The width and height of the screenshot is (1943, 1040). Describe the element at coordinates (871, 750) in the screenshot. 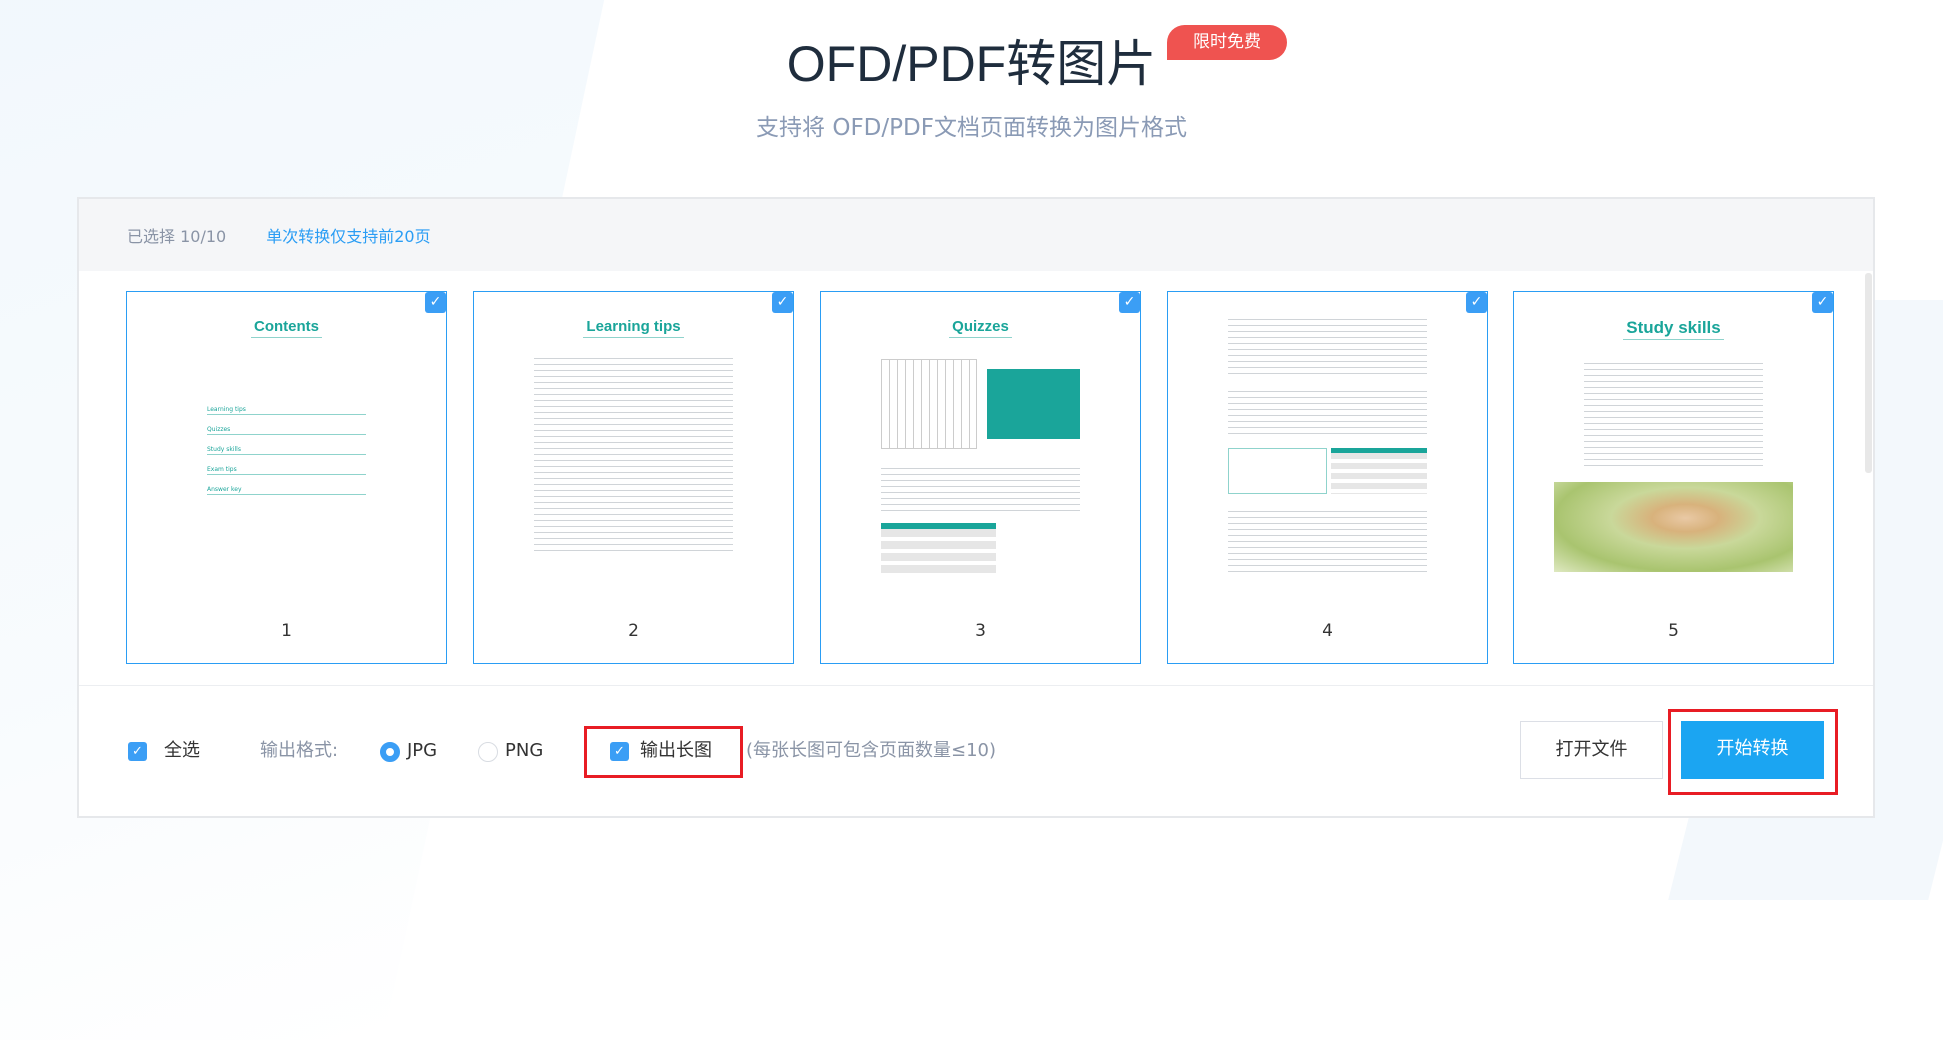

I see `long-image-hint: (每张长图可包含页面数量≤10)` at that location.